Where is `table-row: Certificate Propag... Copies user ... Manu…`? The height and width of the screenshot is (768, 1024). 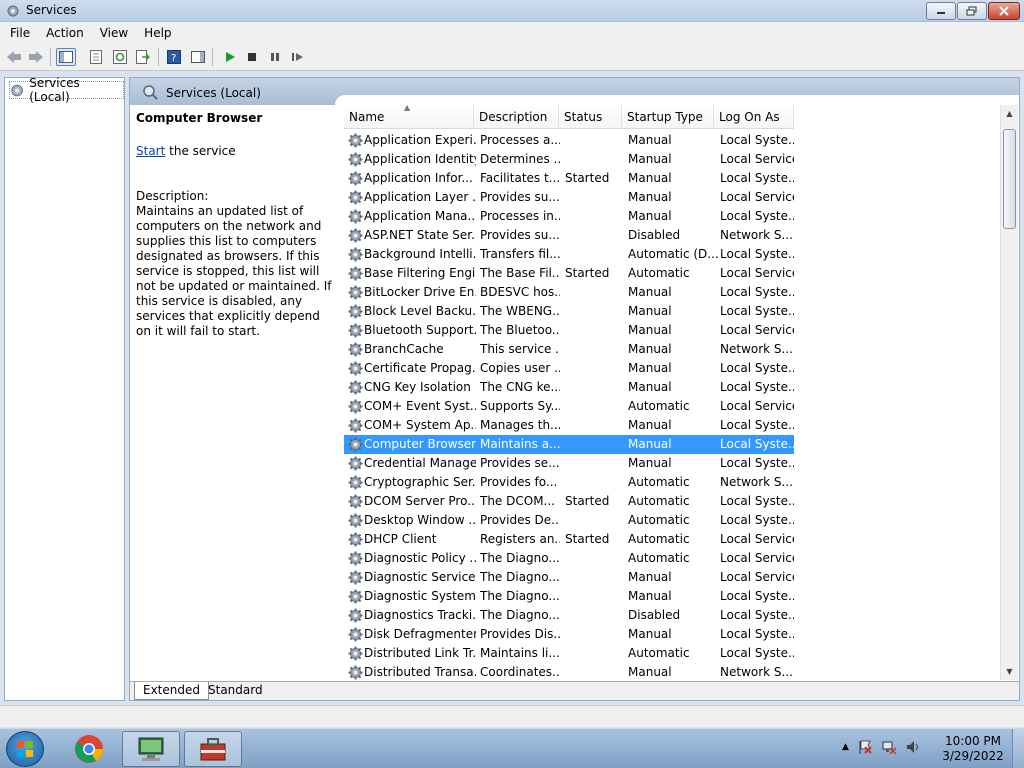
table-row: Certificate Propag... Copies user ... Manu… is located at coordinates (569, 368).